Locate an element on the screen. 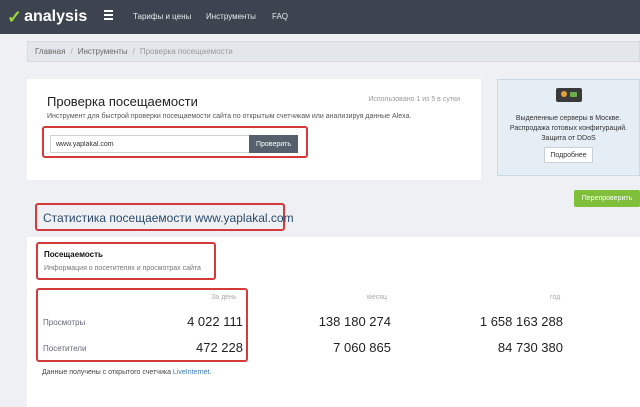  views-year-value: 1 658 163 288 is located at coordinates (521, 321).